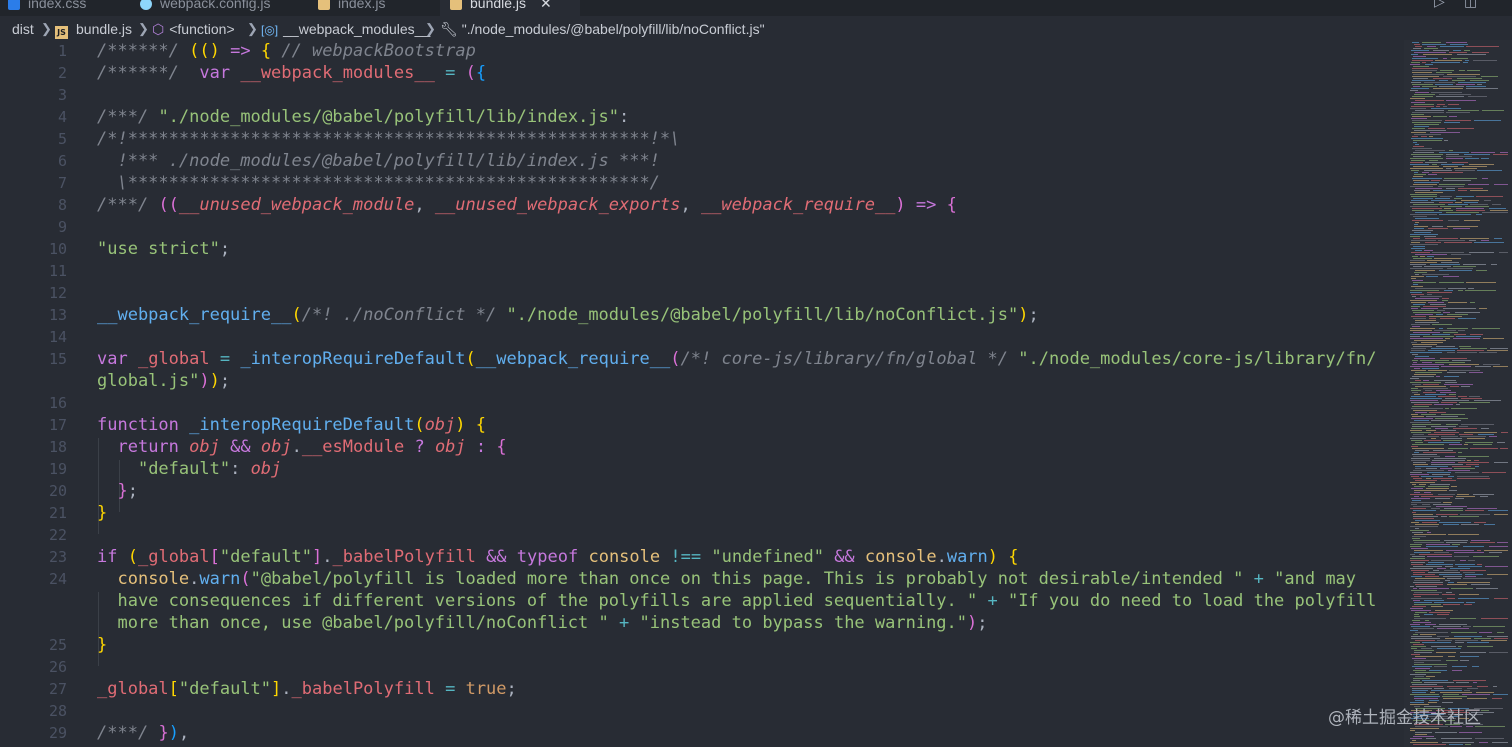 This screenshot has width=1512, height=747. What do you see at coordinates (345, 29) in the screenshot?
I see `breadcrumb-modules: [◎] __webpack_modules__` at bounding box center [345, 29].